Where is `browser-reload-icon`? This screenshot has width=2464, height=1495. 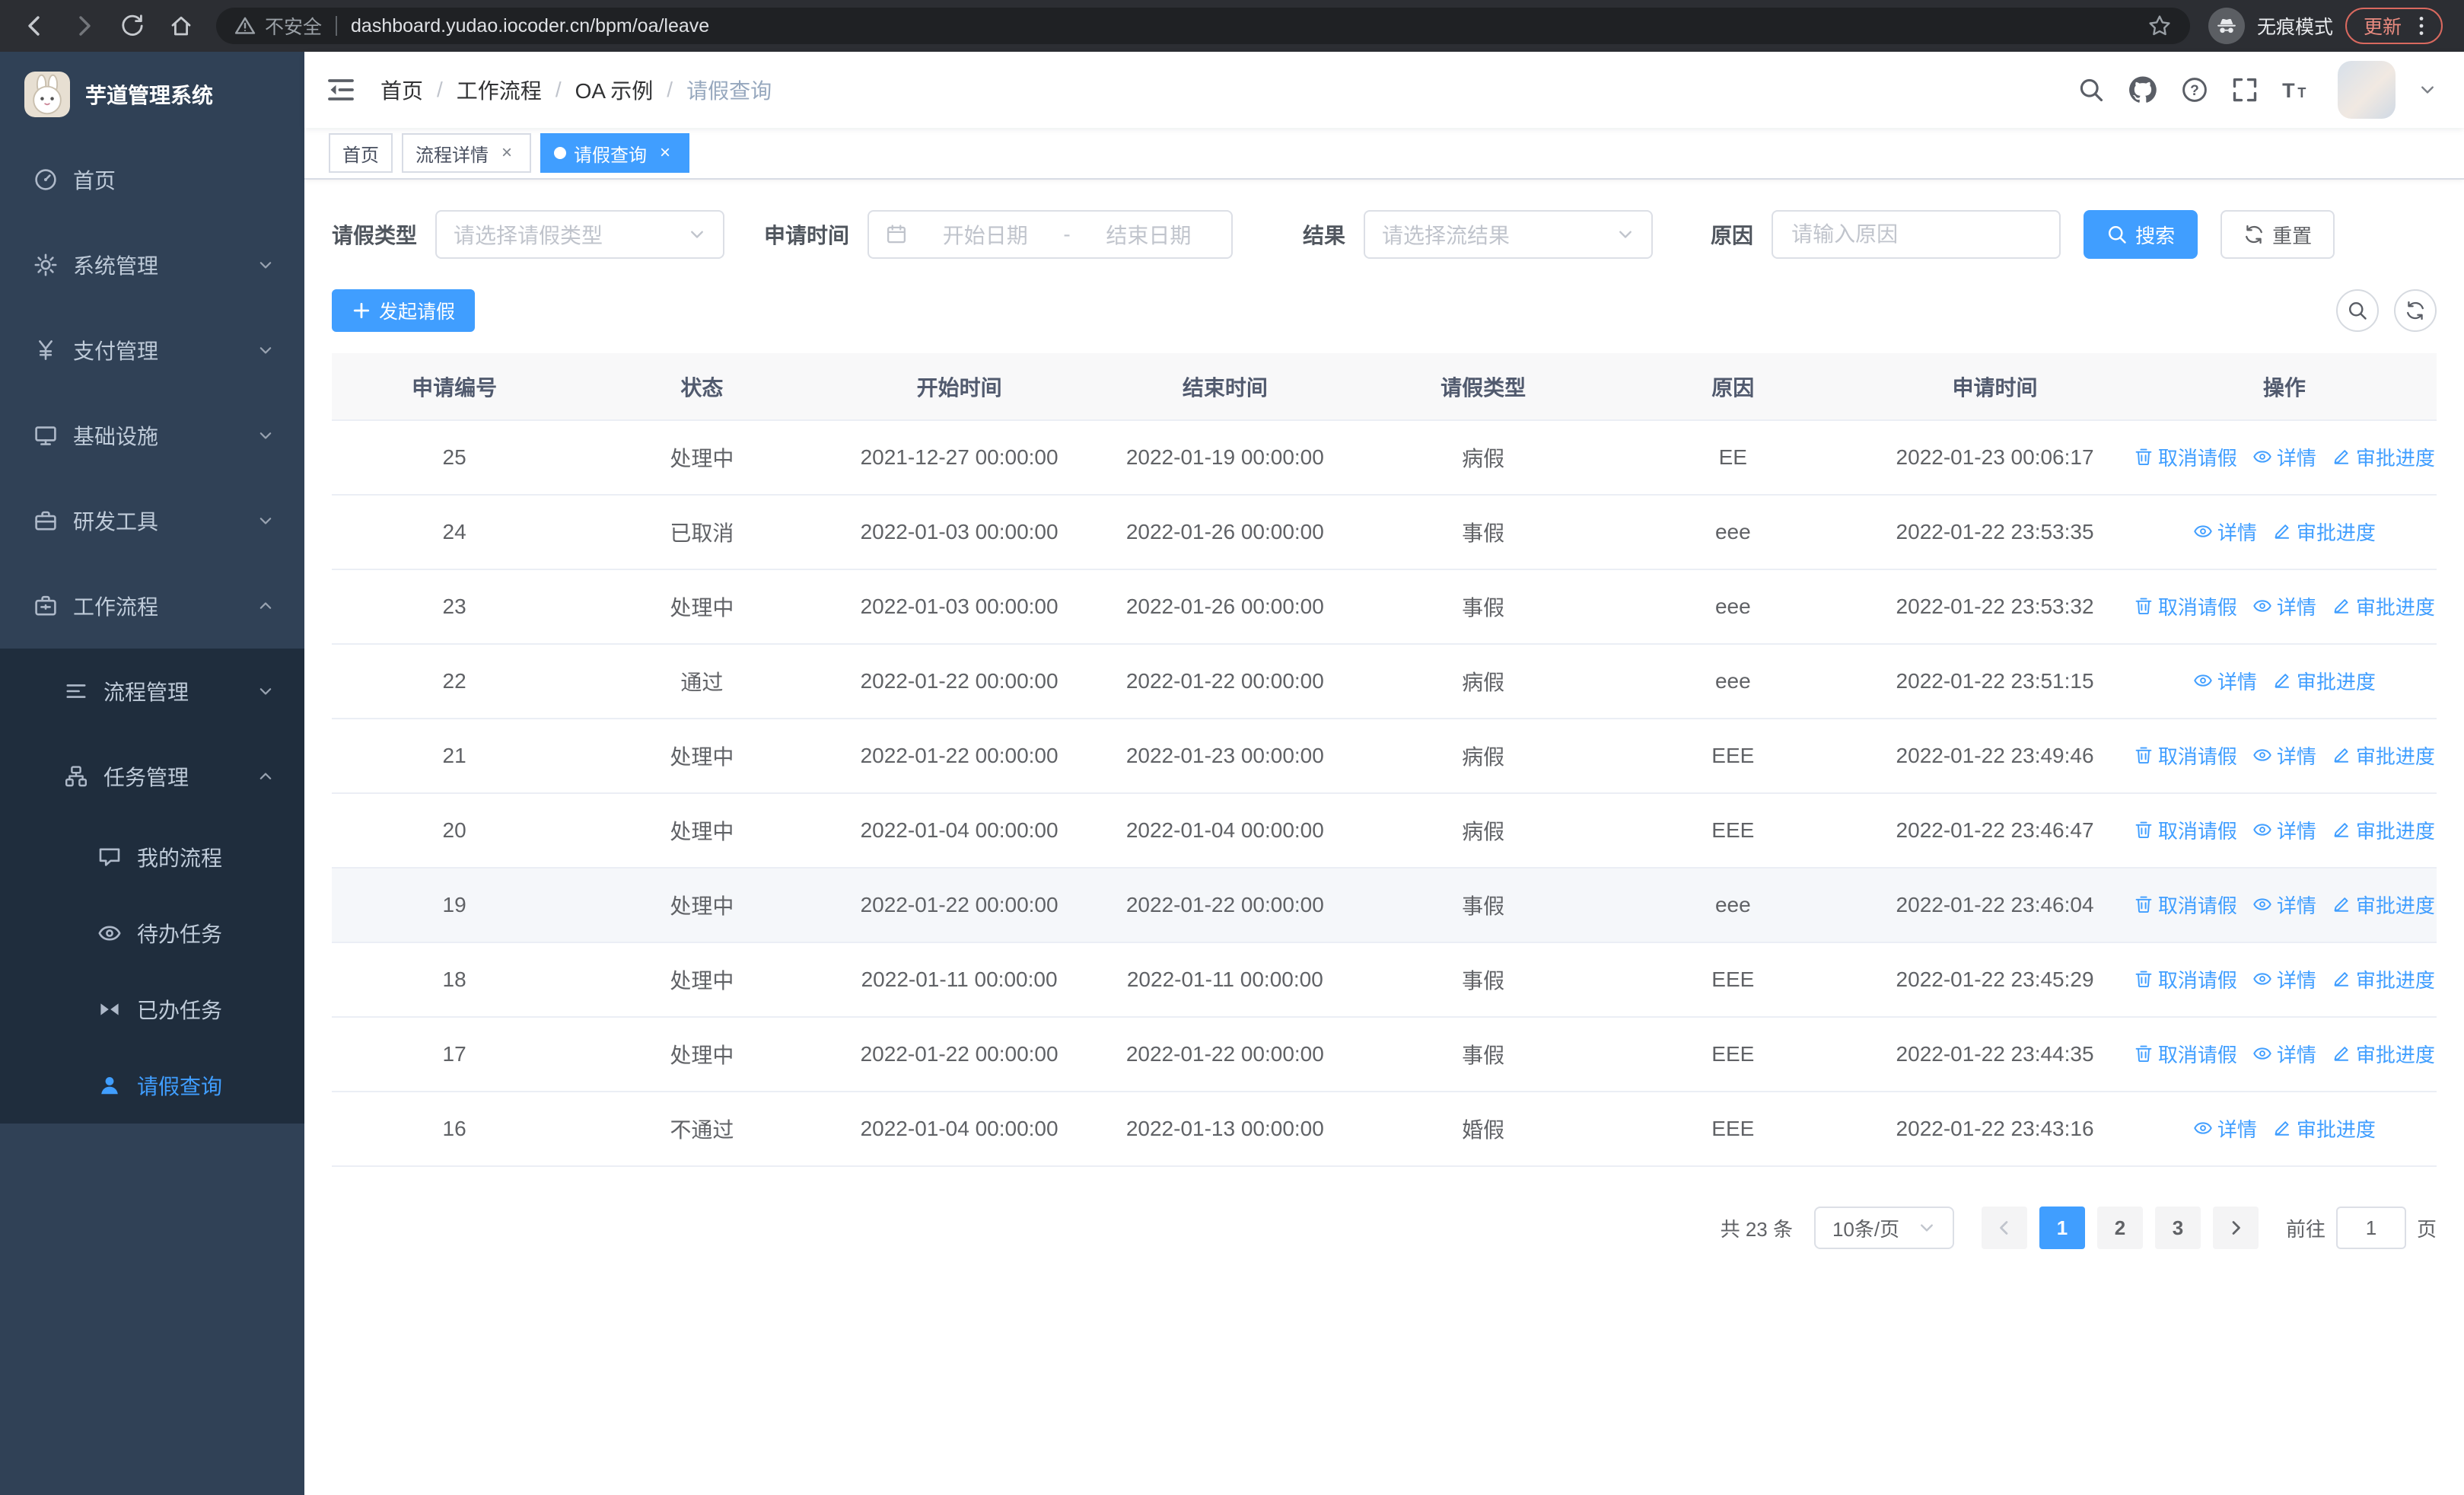
browser-reload-icon is located at coordinates (132, 26).